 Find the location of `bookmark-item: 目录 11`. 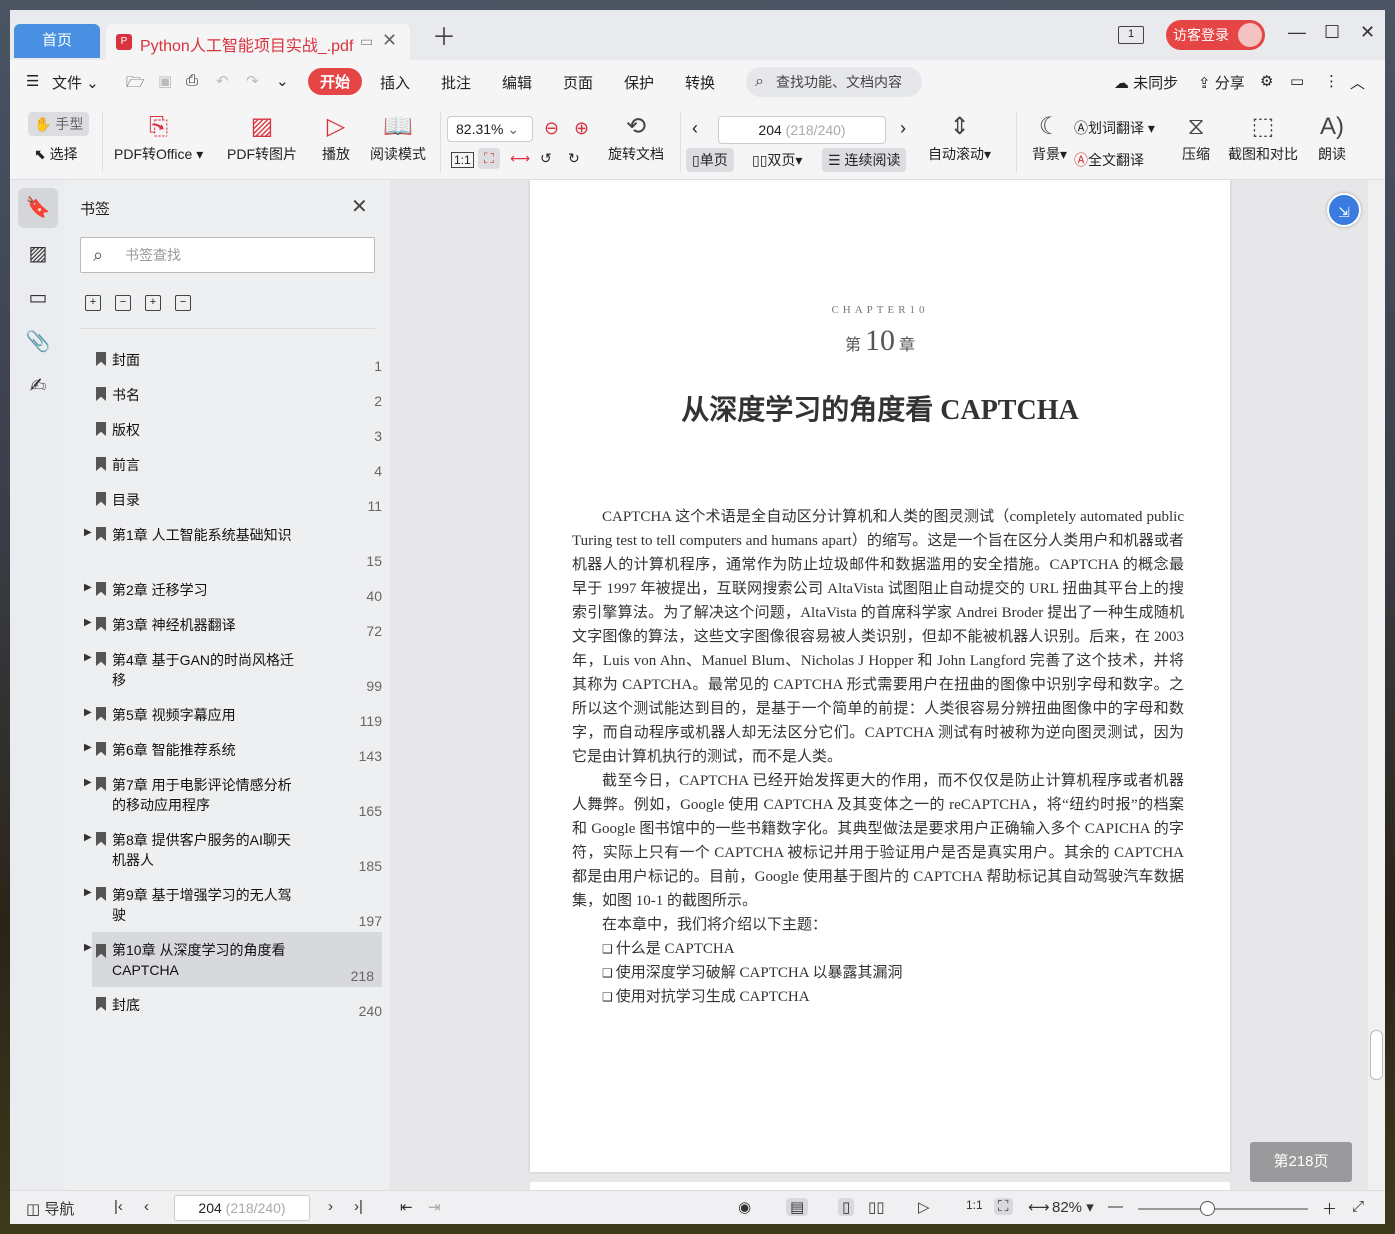

bookmark-item: 目录 11 is located at coordinates (237, 505).